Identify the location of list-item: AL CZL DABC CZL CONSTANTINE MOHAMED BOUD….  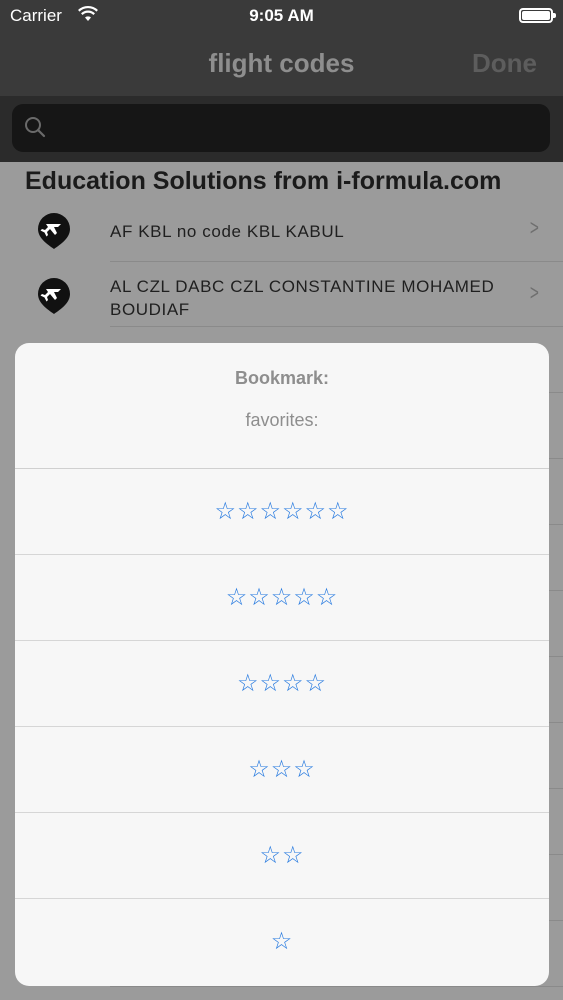
(281, 294).